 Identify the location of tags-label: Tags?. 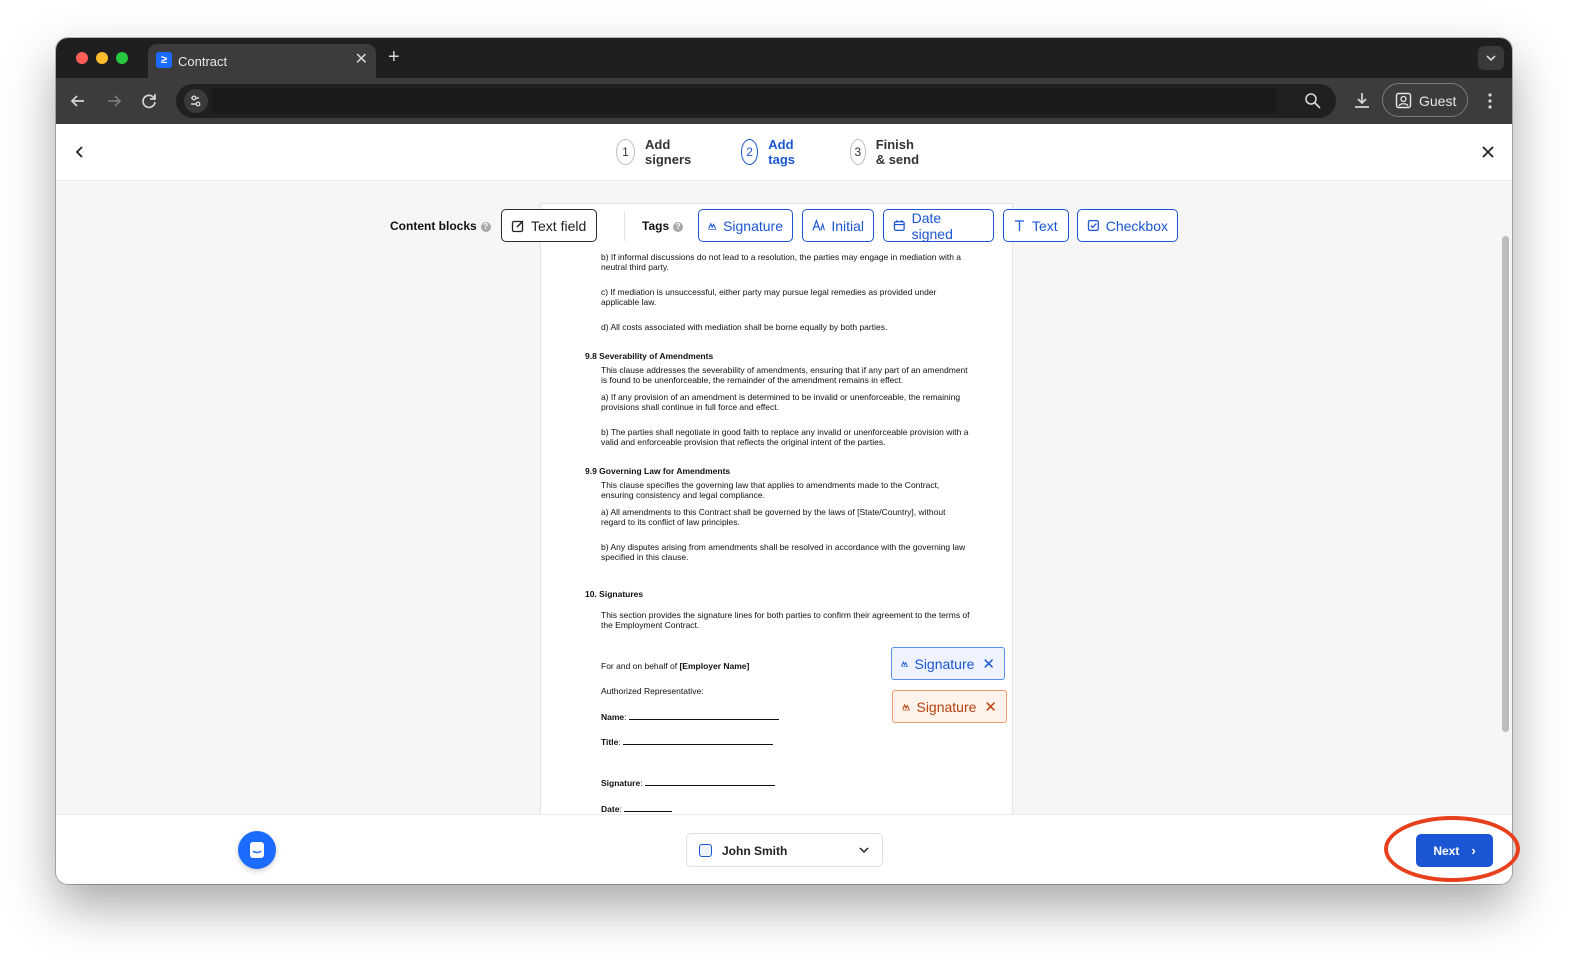
(663, 226).